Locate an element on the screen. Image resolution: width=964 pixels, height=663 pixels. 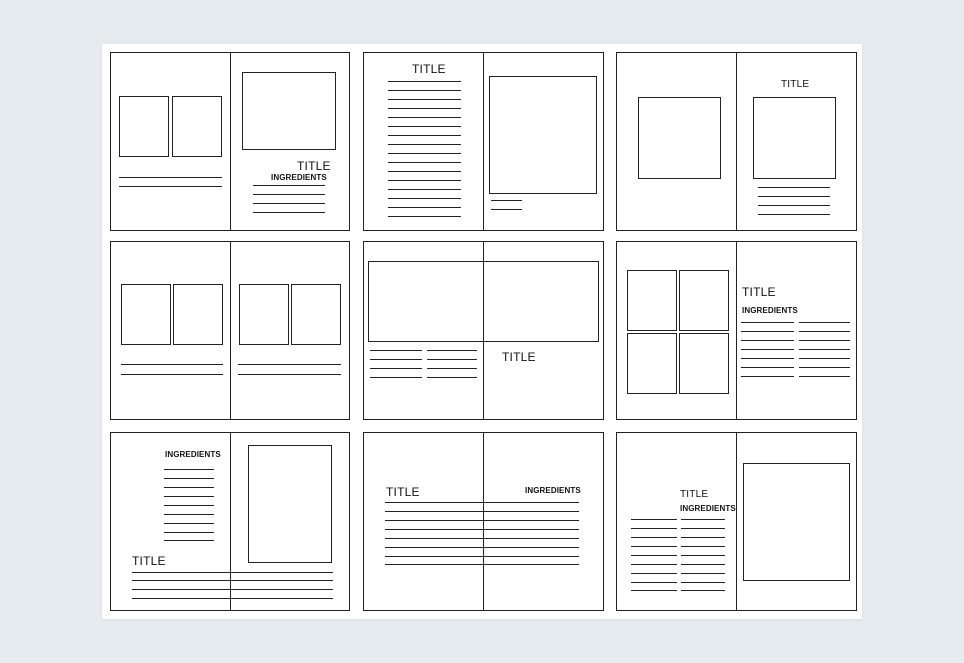
layout-spread-9: TITLE INGREDIENTS is located at coordinates (736, 521).